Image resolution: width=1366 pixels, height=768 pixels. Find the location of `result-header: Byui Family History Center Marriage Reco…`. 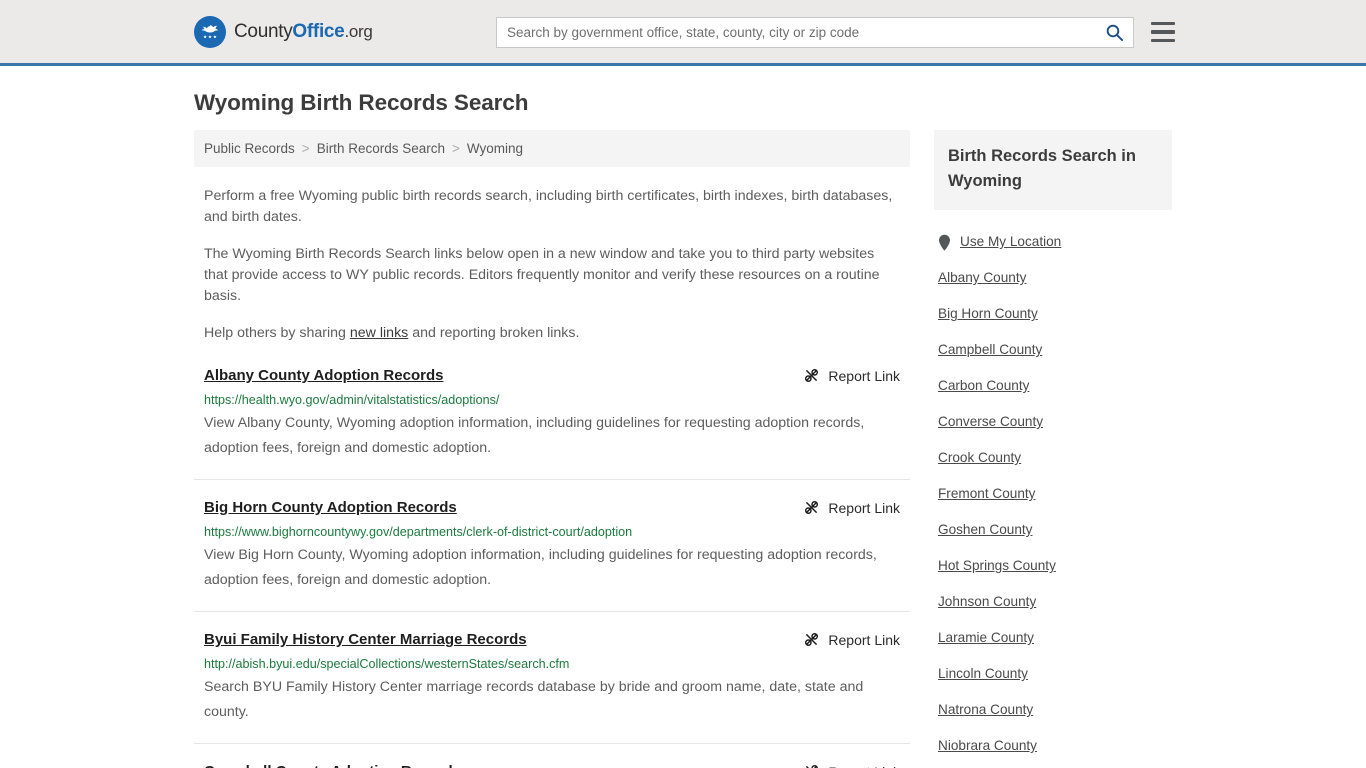

result-header: Byui Family History Center Marriage Reco… is located at coordinates (552, 640).